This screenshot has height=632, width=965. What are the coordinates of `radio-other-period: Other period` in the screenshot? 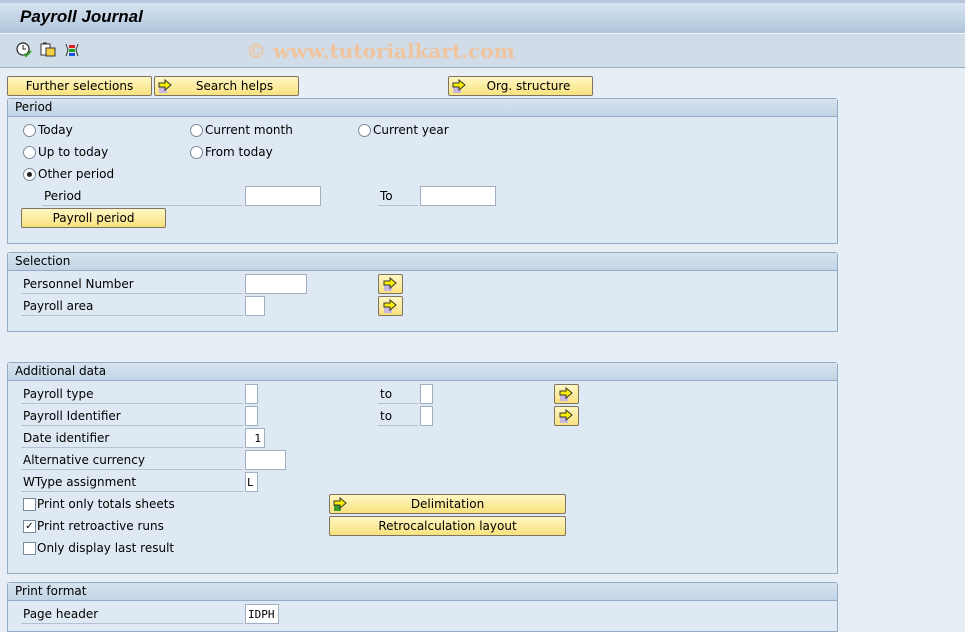 It's located at (68, 174).